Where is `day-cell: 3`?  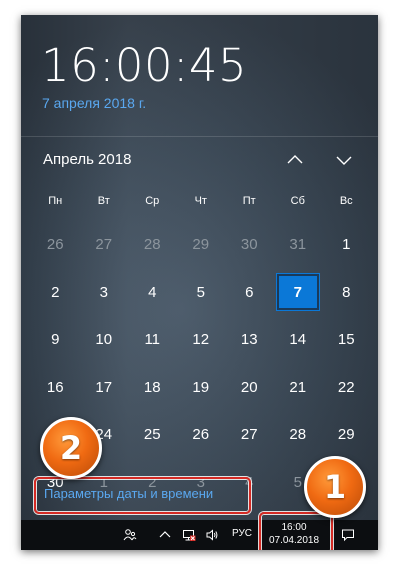
day-cell: 3 is located at coordinates (104, 293).